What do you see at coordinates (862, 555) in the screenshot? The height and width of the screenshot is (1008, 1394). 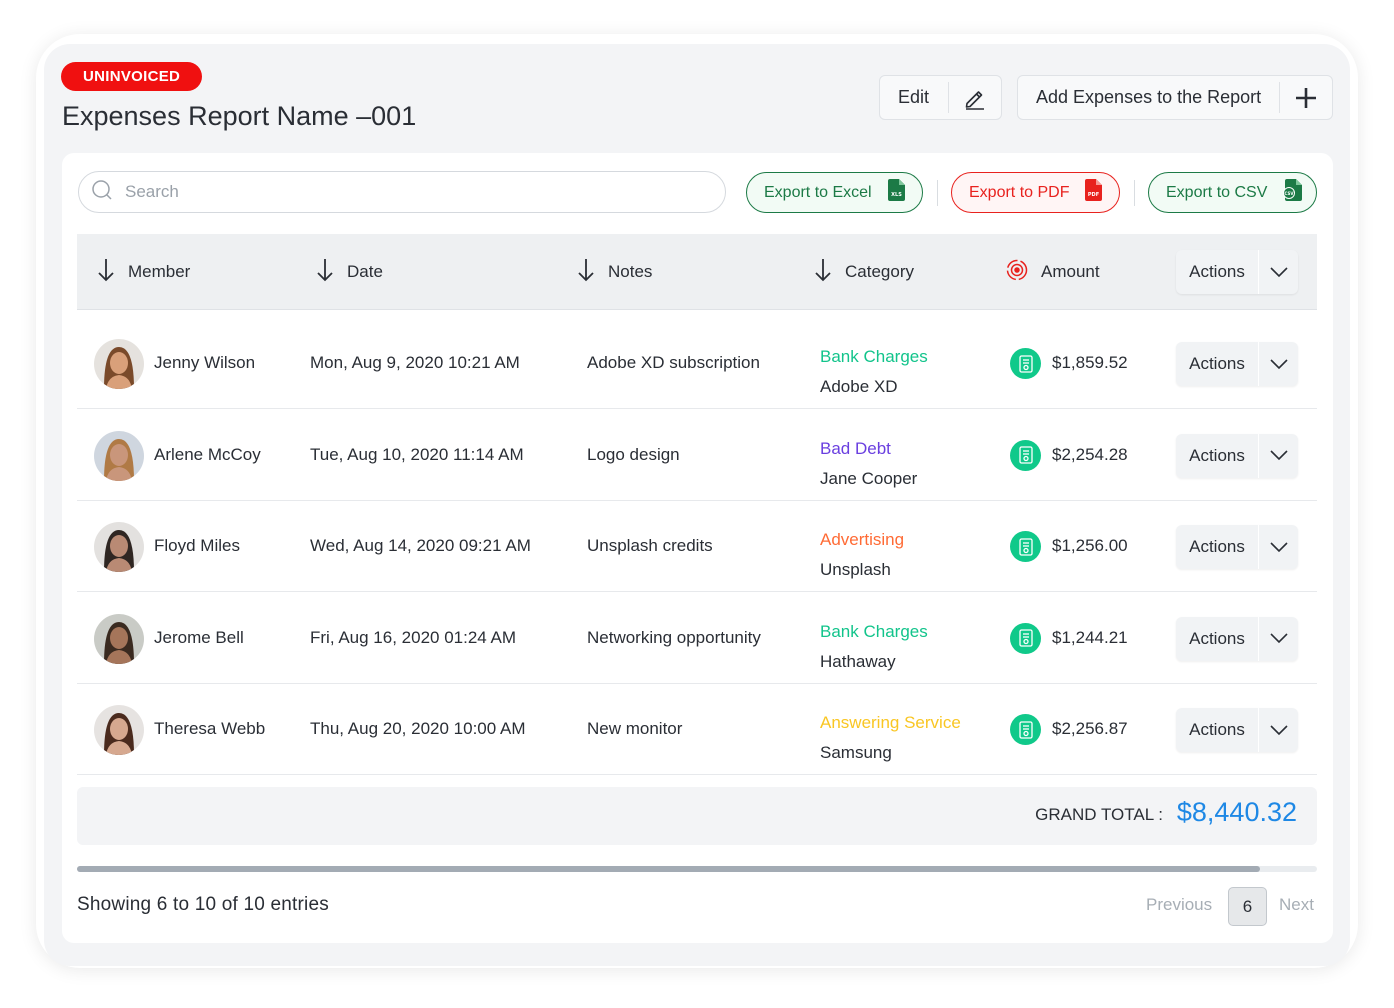 I see `category-cell: Advertising Unsplash` at bounding box center [862, 555].